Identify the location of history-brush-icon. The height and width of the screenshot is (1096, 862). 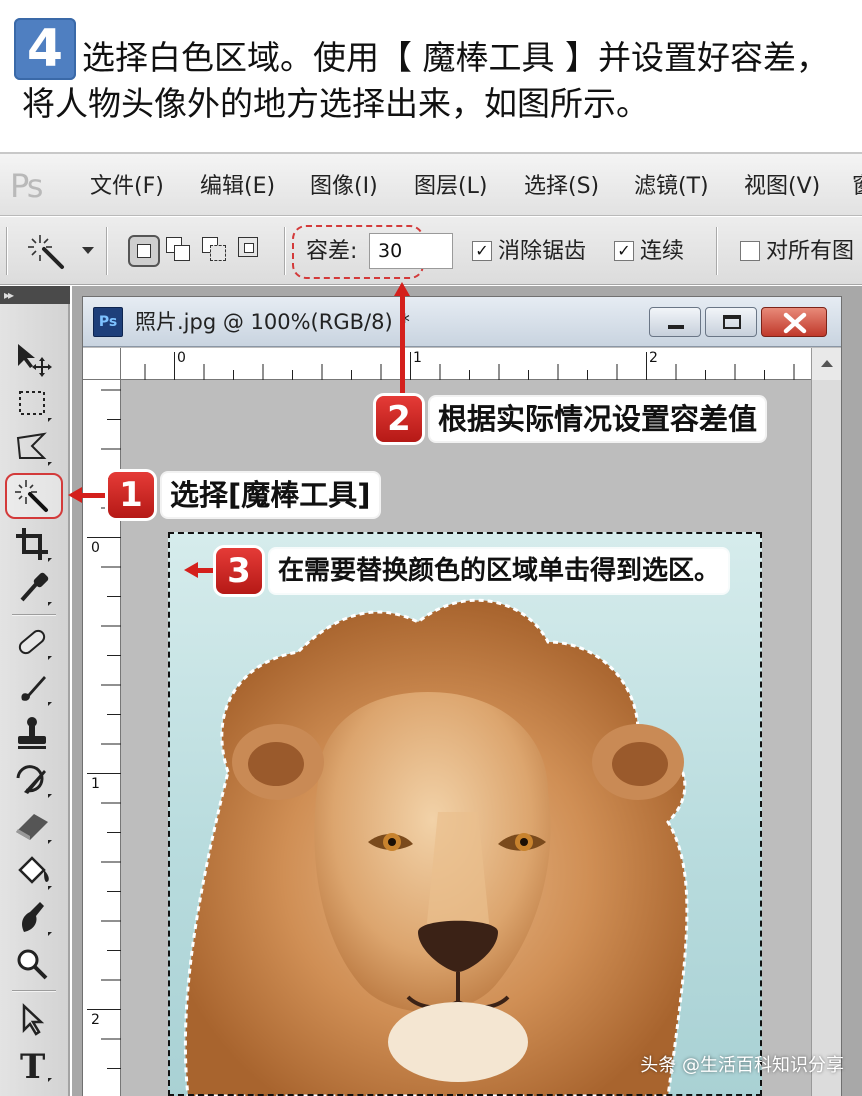
(33, 780).